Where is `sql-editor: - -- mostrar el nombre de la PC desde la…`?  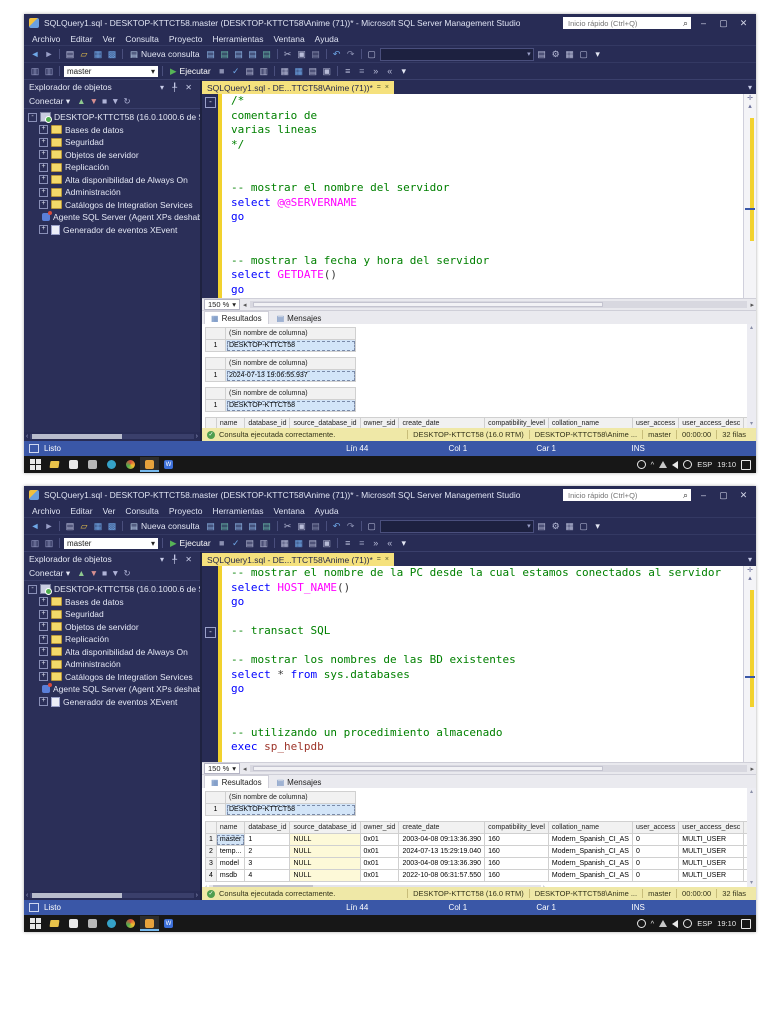
sql-editor: - -- mostrar el nombre de la PC desde la… is located at coordinates (479, 664).